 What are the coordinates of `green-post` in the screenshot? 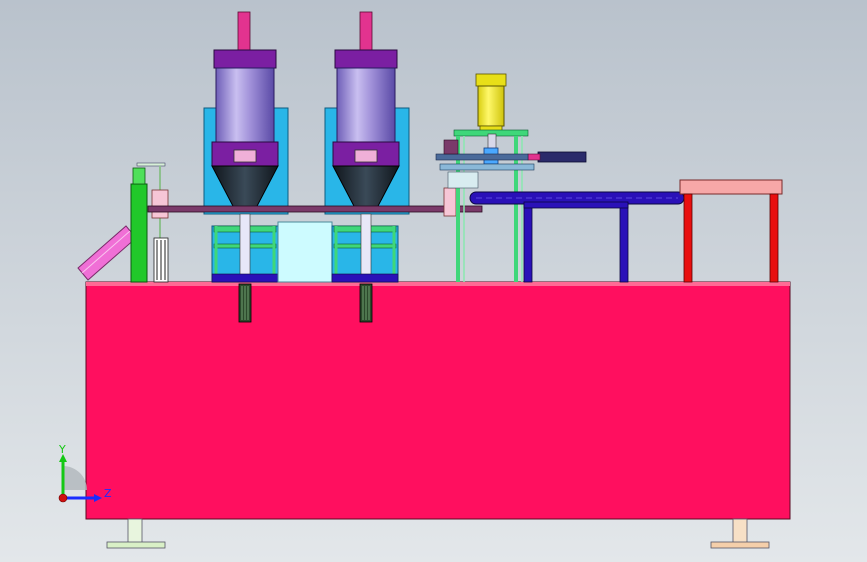 It's located at (139, 225).